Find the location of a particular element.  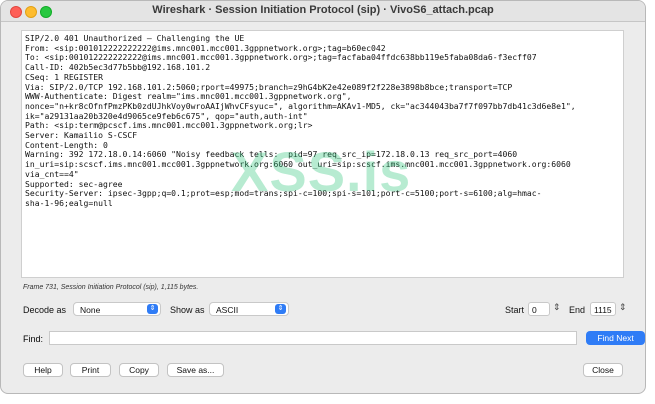

decode-as-value: None is located at coordinates (90, 310).